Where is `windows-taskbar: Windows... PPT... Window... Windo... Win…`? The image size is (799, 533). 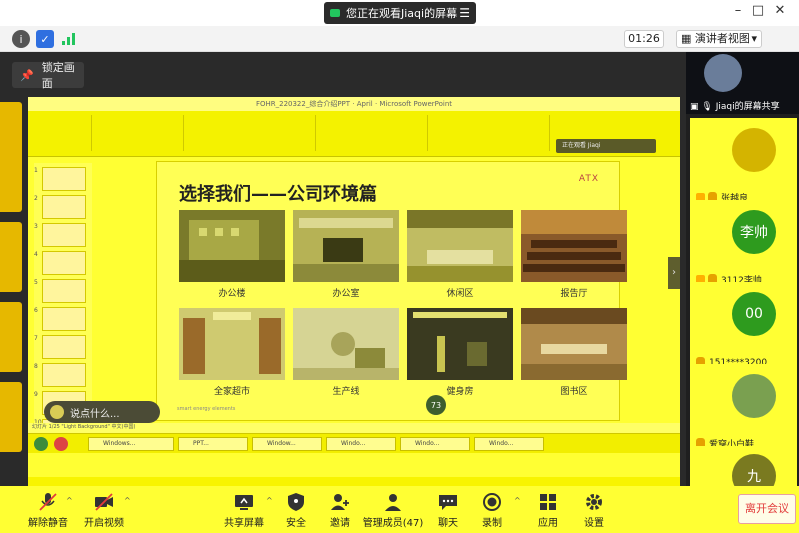
windows-taskbar: Windows... PPT... Window... Windo... Win… is located at coordinates (354, 443).